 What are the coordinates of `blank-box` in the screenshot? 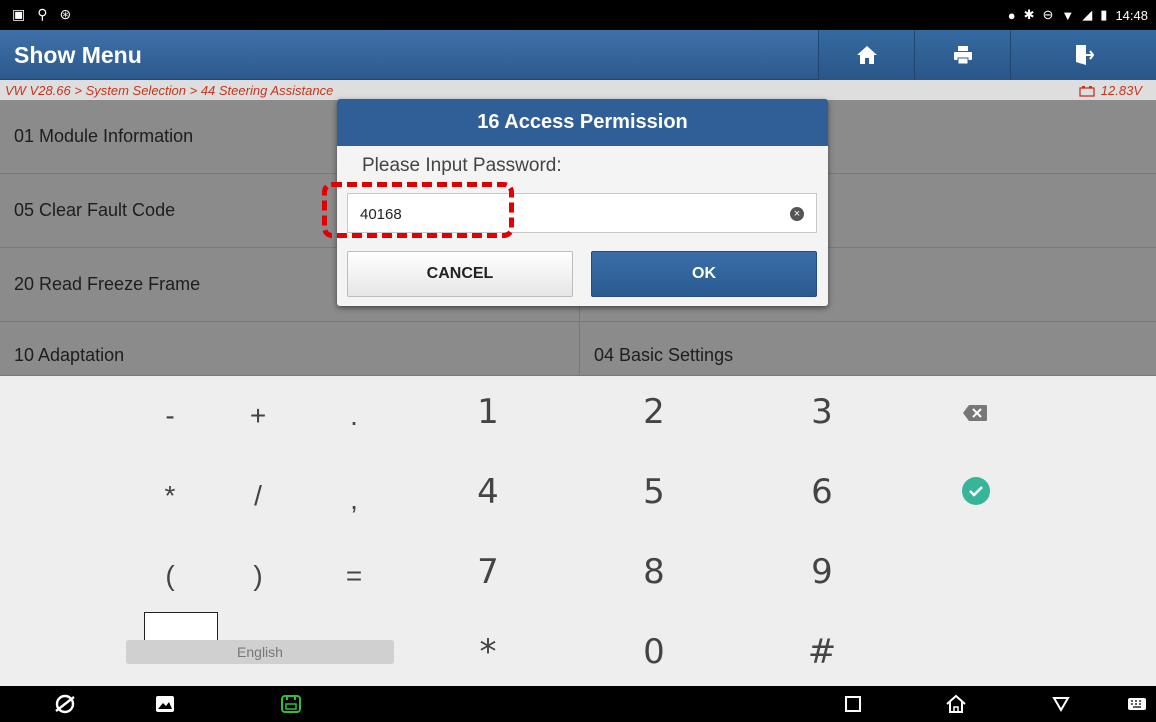 It's located at (181, 627).